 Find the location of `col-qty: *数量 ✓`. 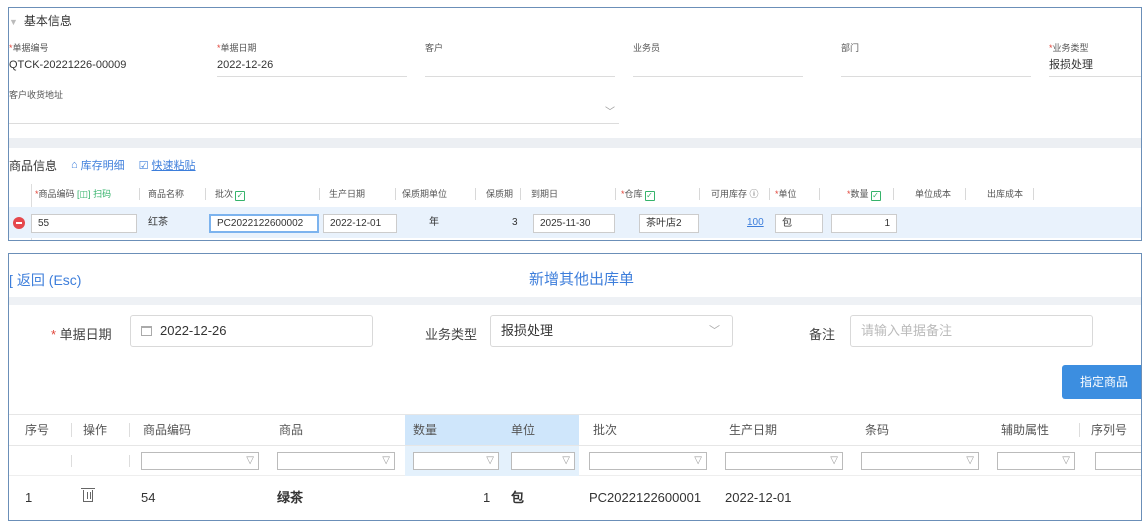

col-qty: *数量 ✓ is located at coordinates (864, 194).